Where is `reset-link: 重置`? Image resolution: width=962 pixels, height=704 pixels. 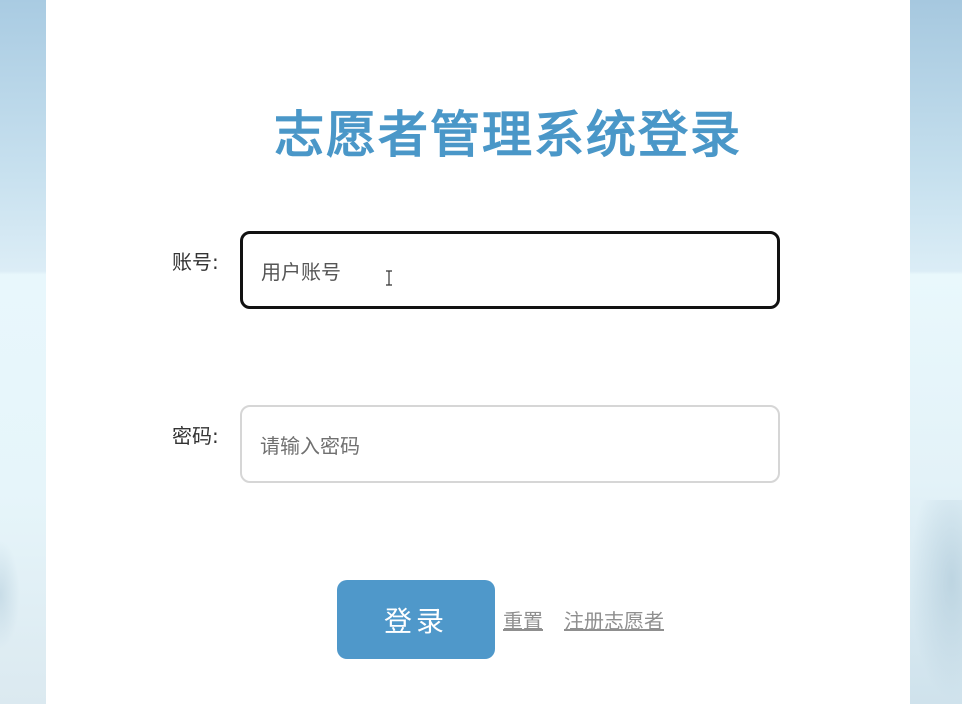
reset-link: 重置 is located at coordinates (523, 621).